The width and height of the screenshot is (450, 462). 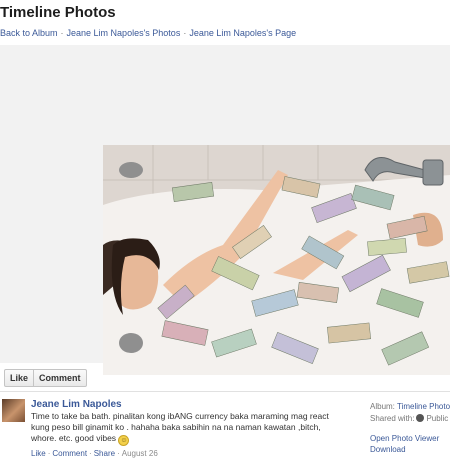 I want to click on globe-icon, so click(x=420, y=418).